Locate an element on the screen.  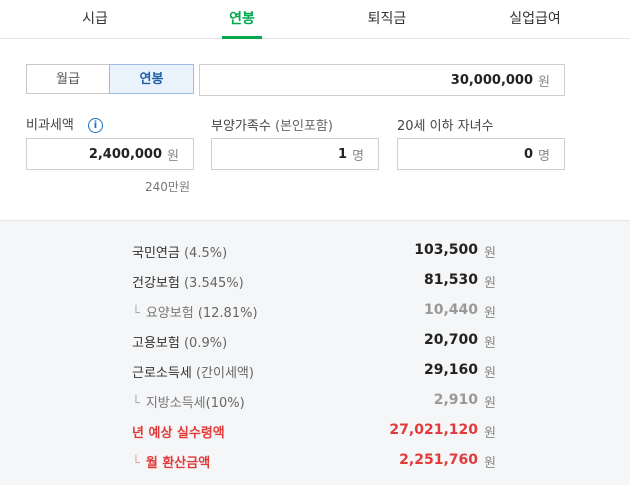
tab-label: 연봉 is located at coordinates (242, 19).